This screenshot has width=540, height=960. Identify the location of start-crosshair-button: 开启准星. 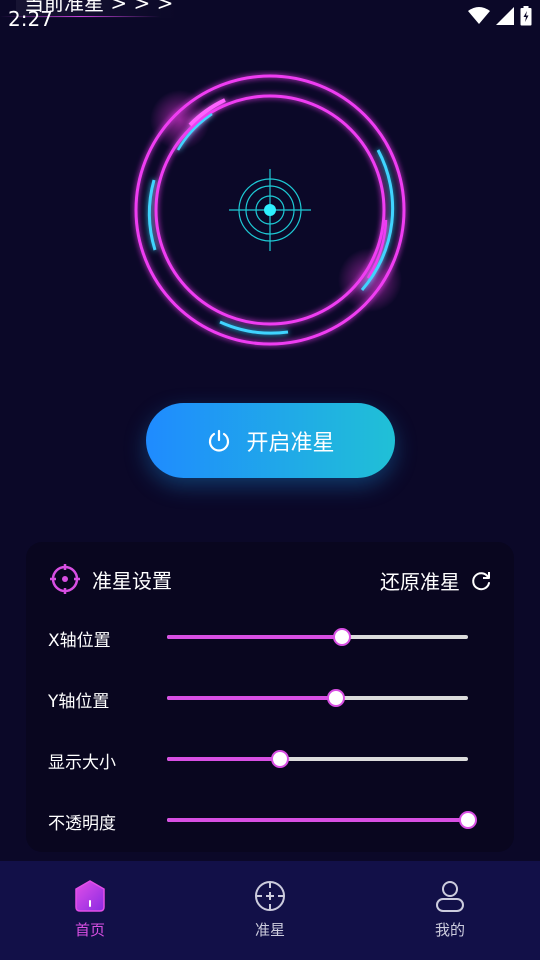
(270, 440).